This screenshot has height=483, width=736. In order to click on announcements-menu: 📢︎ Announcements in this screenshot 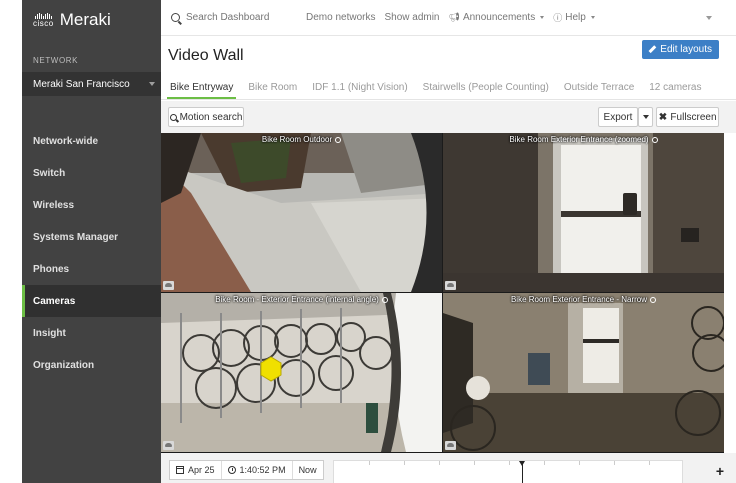, I will do `click(497, 17)`.